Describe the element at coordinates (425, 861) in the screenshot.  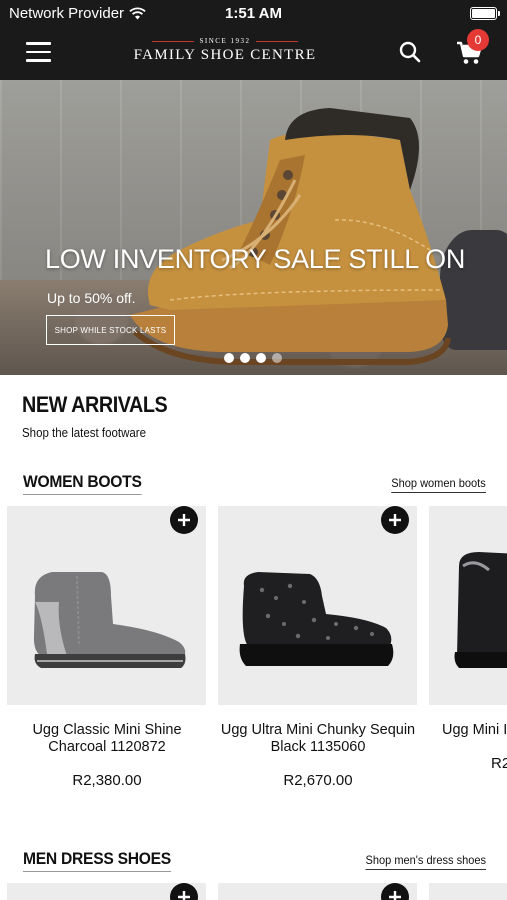
I see `shop-men-dress-shoes-link: Shop men's dress shoes` at that location.